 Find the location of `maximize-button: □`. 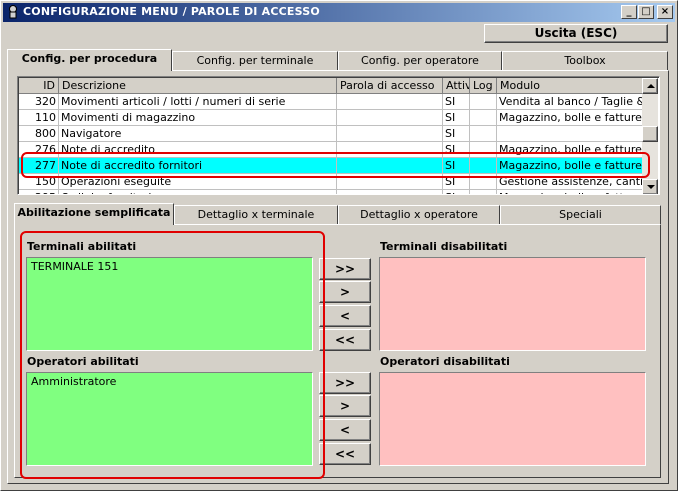

maximize-button: □ is located at coordinates (646, 12).